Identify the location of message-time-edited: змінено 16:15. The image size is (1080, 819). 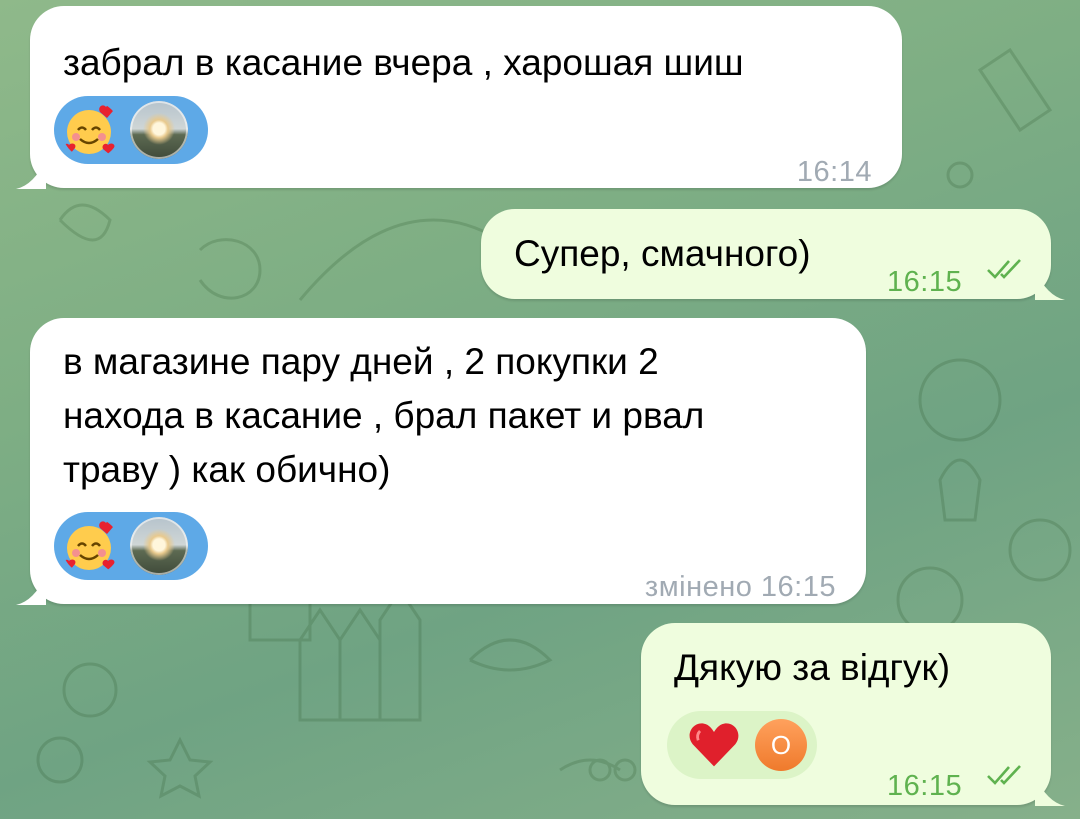
(740, 587).